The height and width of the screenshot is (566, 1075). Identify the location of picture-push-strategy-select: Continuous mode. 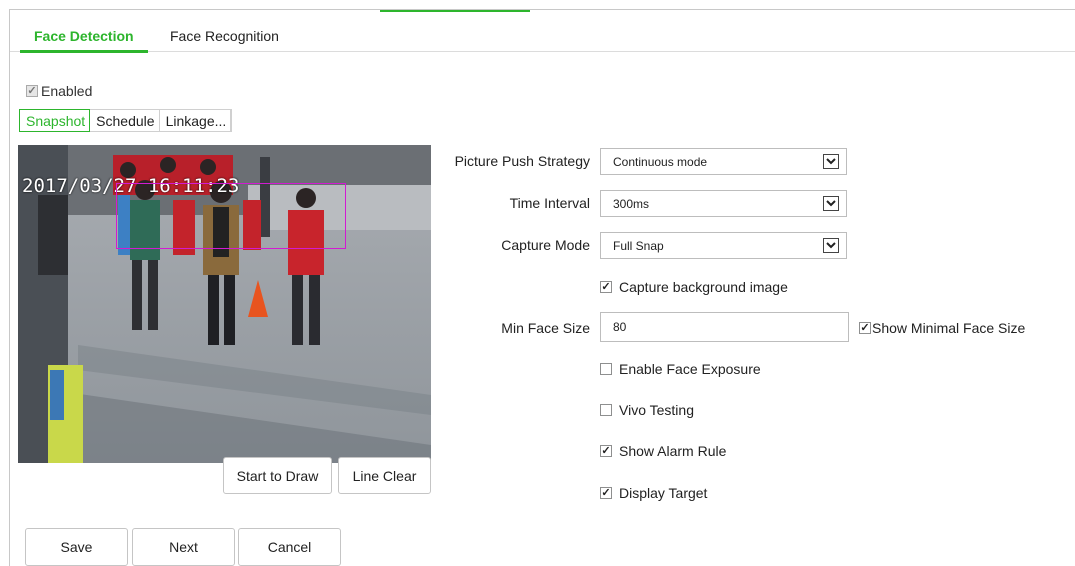
(723, 161).